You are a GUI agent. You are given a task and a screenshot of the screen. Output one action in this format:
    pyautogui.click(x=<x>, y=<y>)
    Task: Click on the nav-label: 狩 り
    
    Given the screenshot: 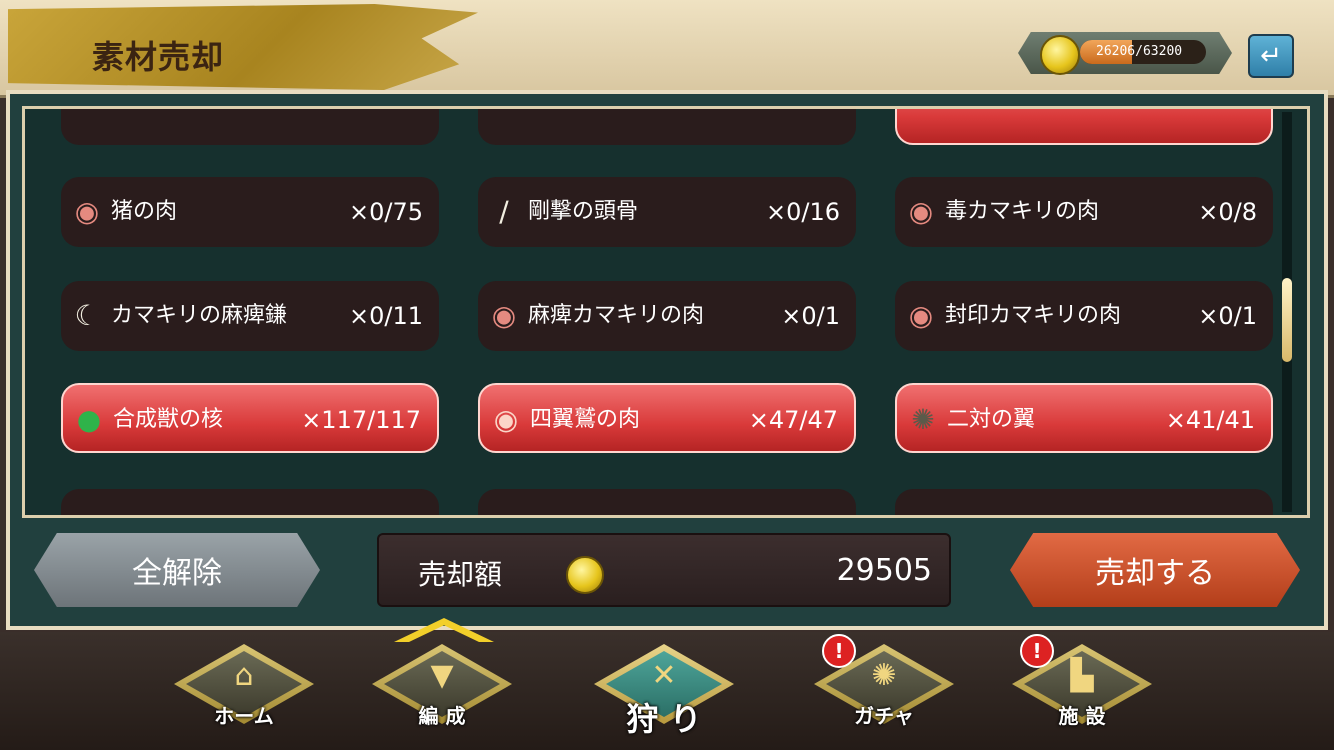 What is the action you would take?
    pyautogui.click(x=664, y=719)
    